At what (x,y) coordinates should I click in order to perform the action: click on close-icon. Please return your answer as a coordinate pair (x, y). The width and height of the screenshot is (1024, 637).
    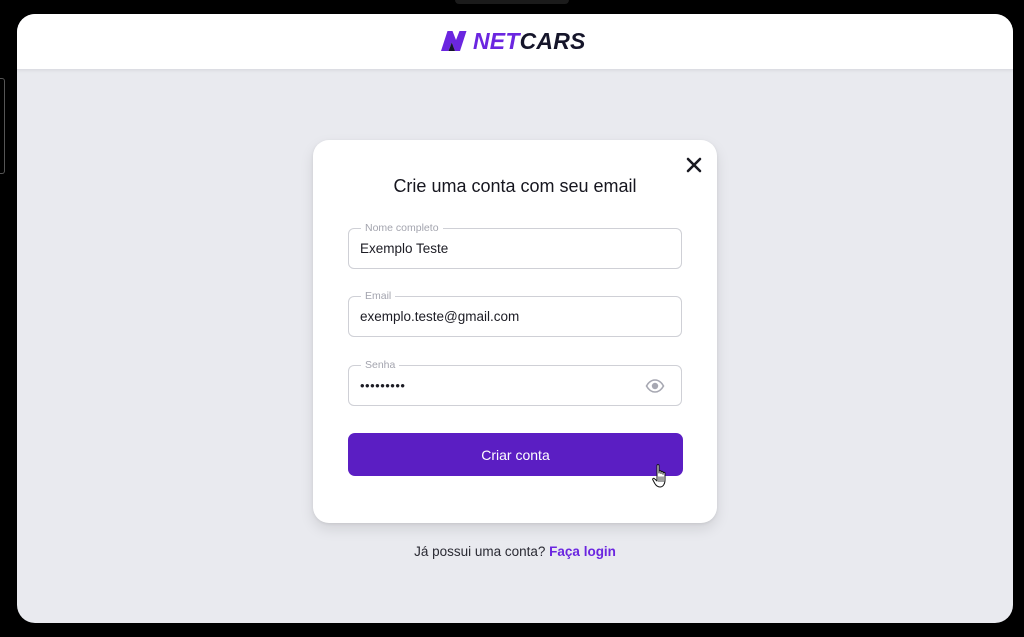
    Looking at the image, I should click on (694, 165).